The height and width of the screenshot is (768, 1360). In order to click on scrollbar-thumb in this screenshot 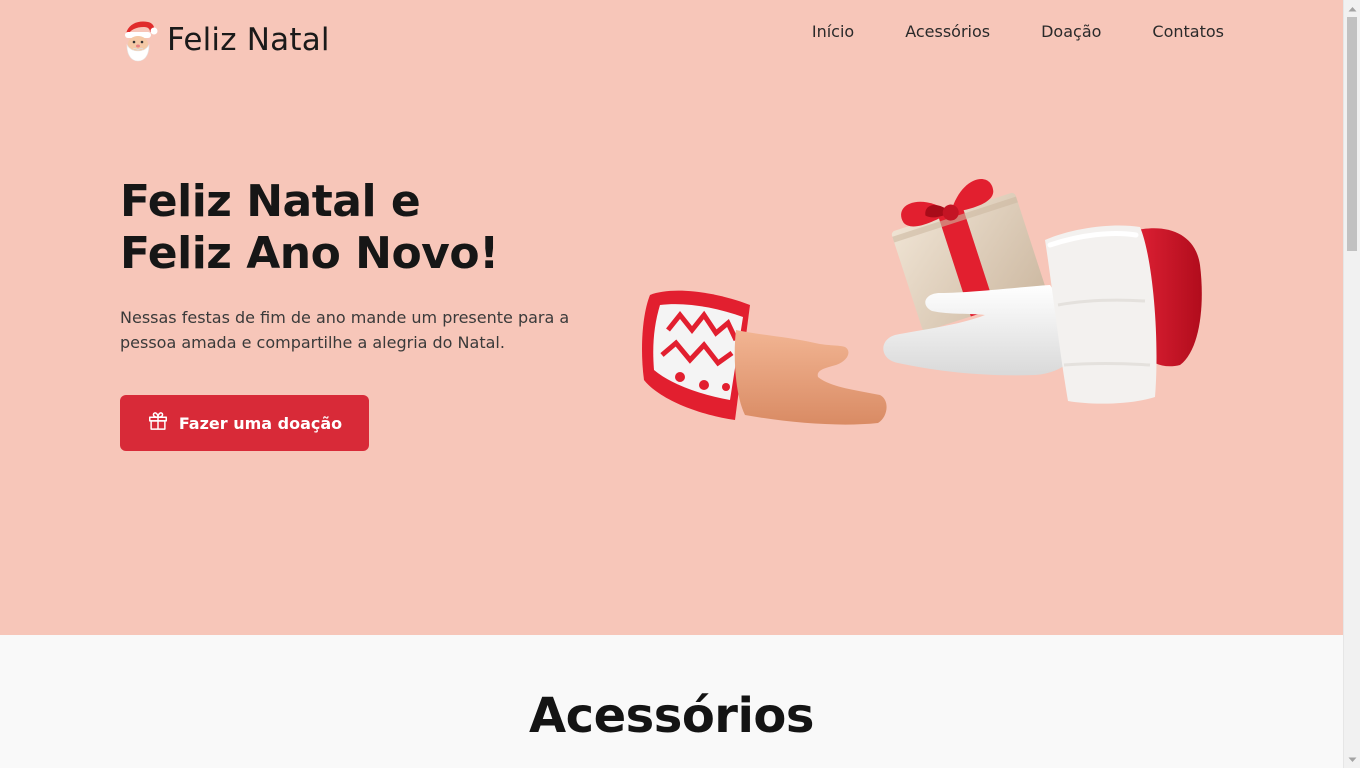, I will do `click(1352, 134)`.